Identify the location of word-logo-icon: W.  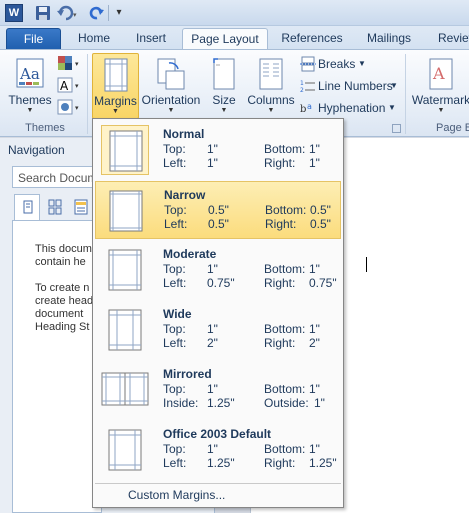
(14, 13).